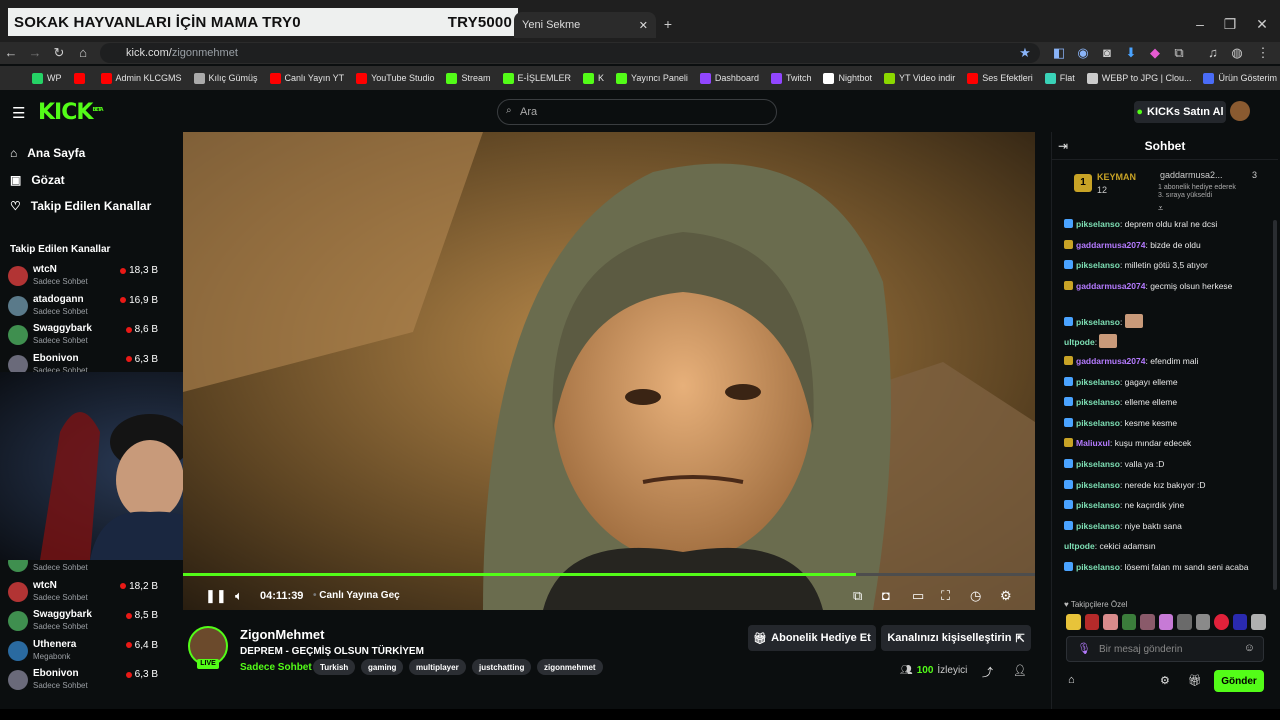  What do you see at coordinates (1071, 680) in the screenshot?
I see `store-icon: ⌂` at bounding box center [1071, 680].